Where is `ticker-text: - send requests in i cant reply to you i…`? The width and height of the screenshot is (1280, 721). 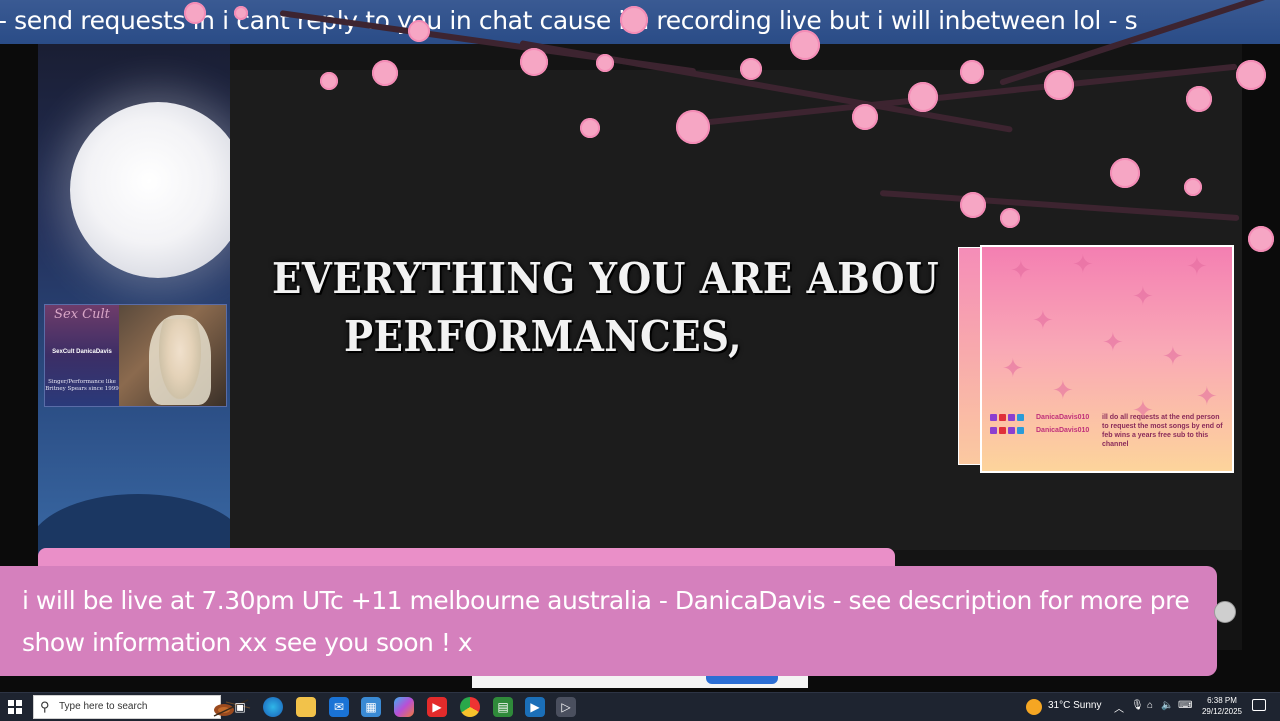 ticker-text: - send requests in i cant reply to you i… is located at coordinates (569, 20).